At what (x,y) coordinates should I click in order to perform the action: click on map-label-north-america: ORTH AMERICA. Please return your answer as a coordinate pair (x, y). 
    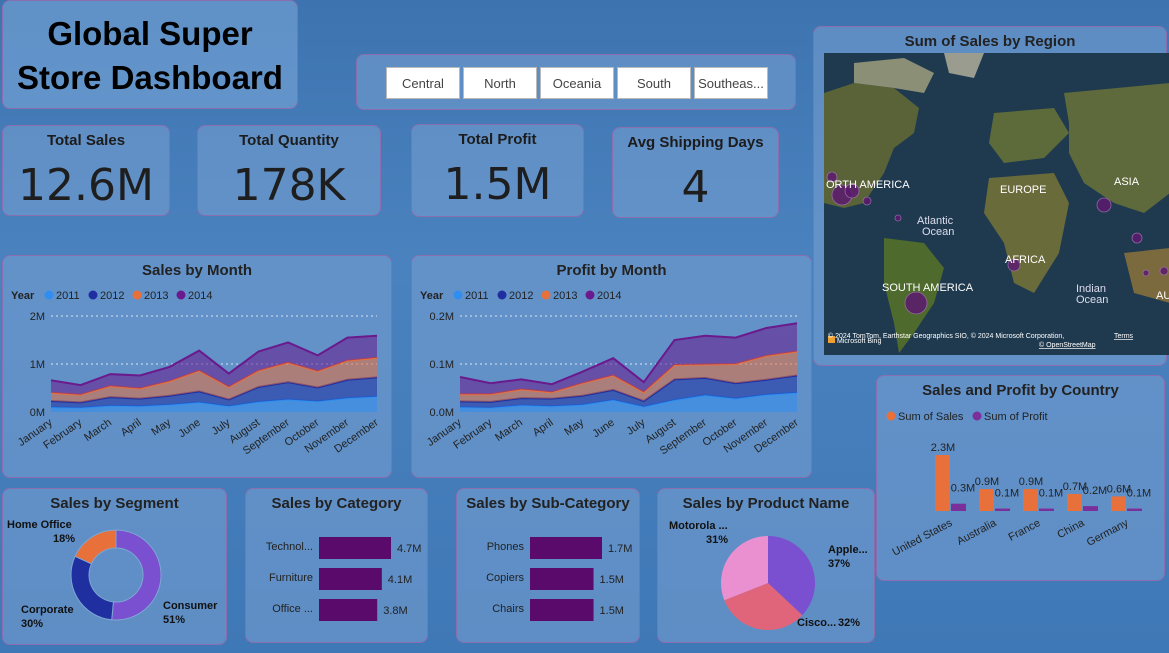
    Looking at the image, I should click on (868, 185).